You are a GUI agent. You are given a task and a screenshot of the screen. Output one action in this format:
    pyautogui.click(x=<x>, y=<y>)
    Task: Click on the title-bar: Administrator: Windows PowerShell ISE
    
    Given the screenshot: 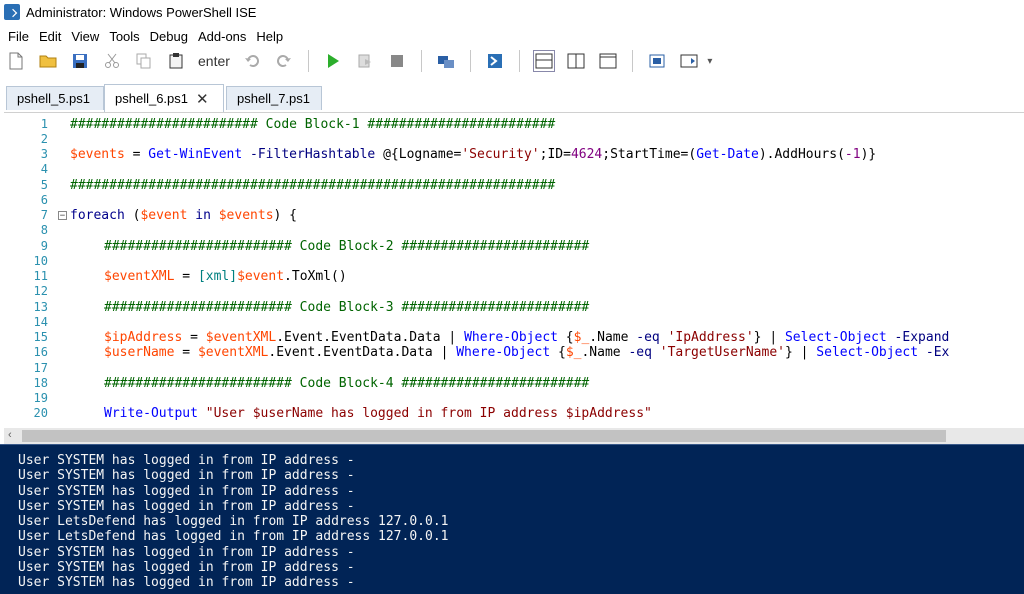 What is the action you would take?
    pyautogui.click(x=512, y=12)
    